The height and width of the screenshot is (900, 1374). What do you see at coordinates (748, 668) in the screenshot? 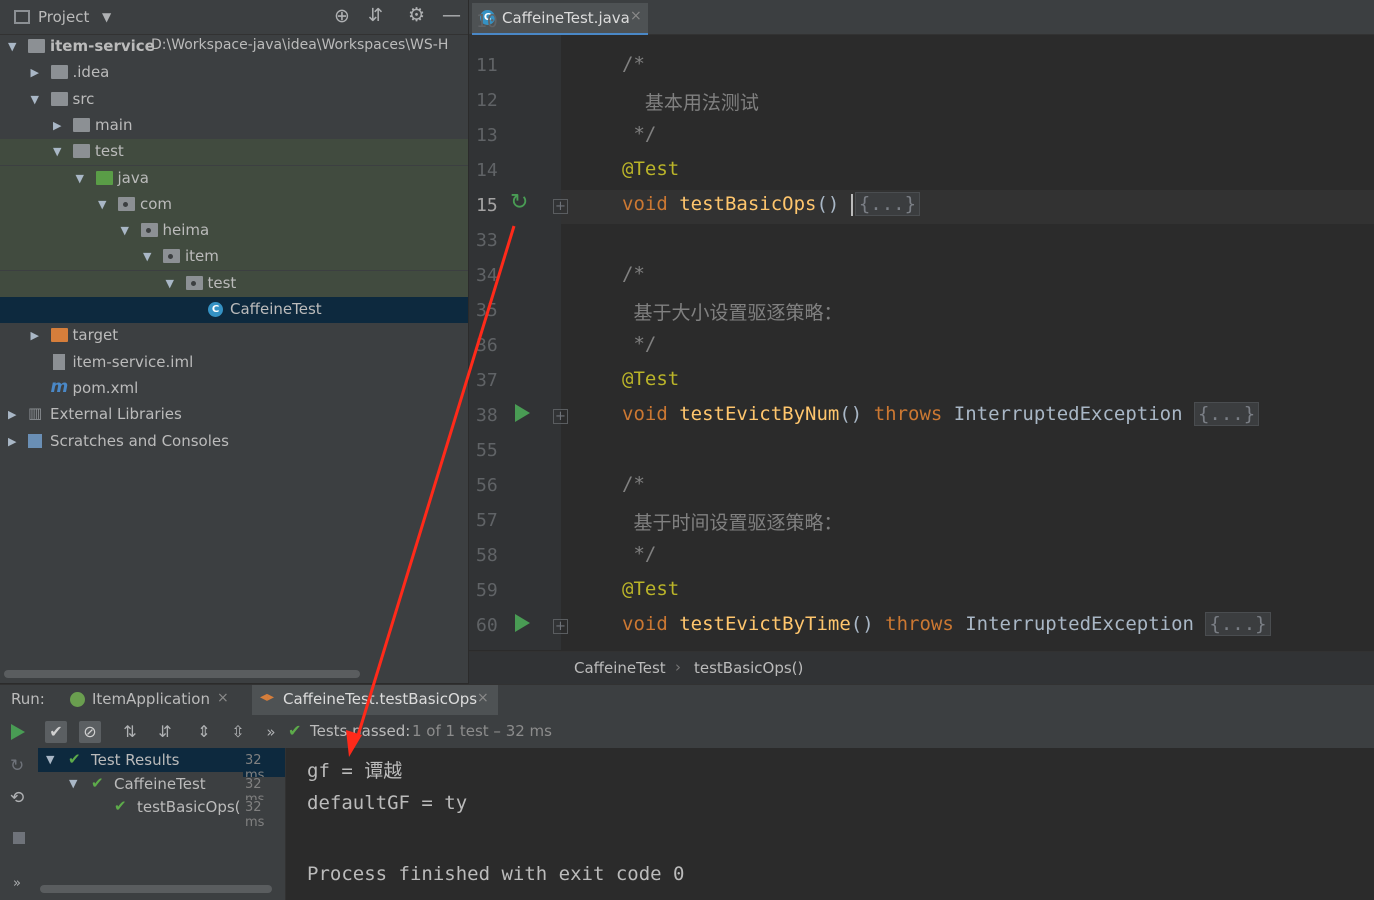
I see `breadcrumb-method: testBasicOps()` at bounding box center [748, 668].